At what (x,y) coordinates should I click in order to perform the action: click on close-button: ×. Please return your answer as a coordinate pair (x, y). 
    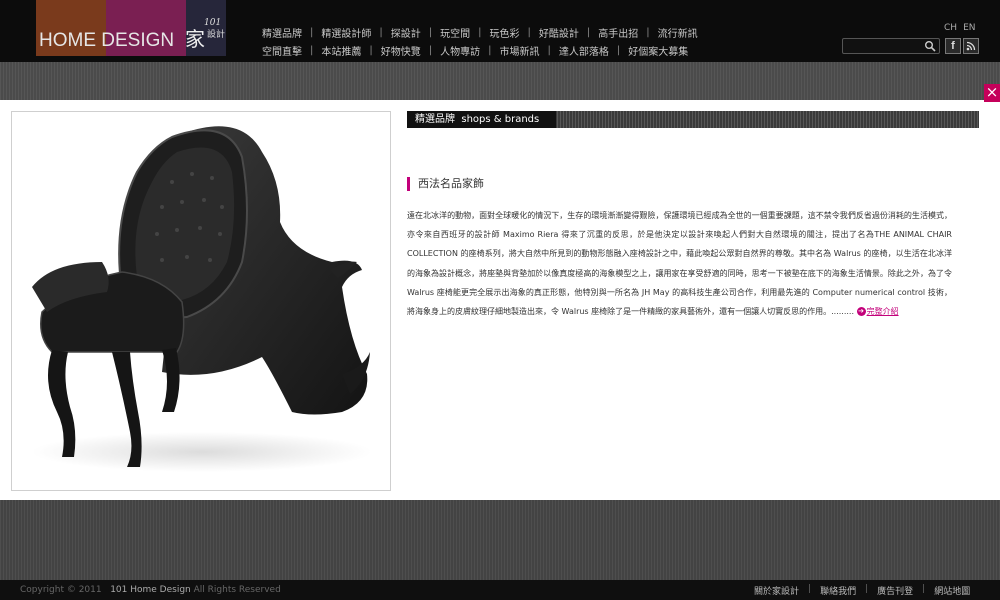
    Looking at the image, I should click on (992, 93).